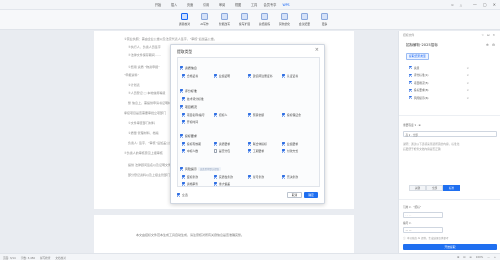 This screenshot has height=260, width=500. I want to click on menu-tab: WPS, so click(286, 5).